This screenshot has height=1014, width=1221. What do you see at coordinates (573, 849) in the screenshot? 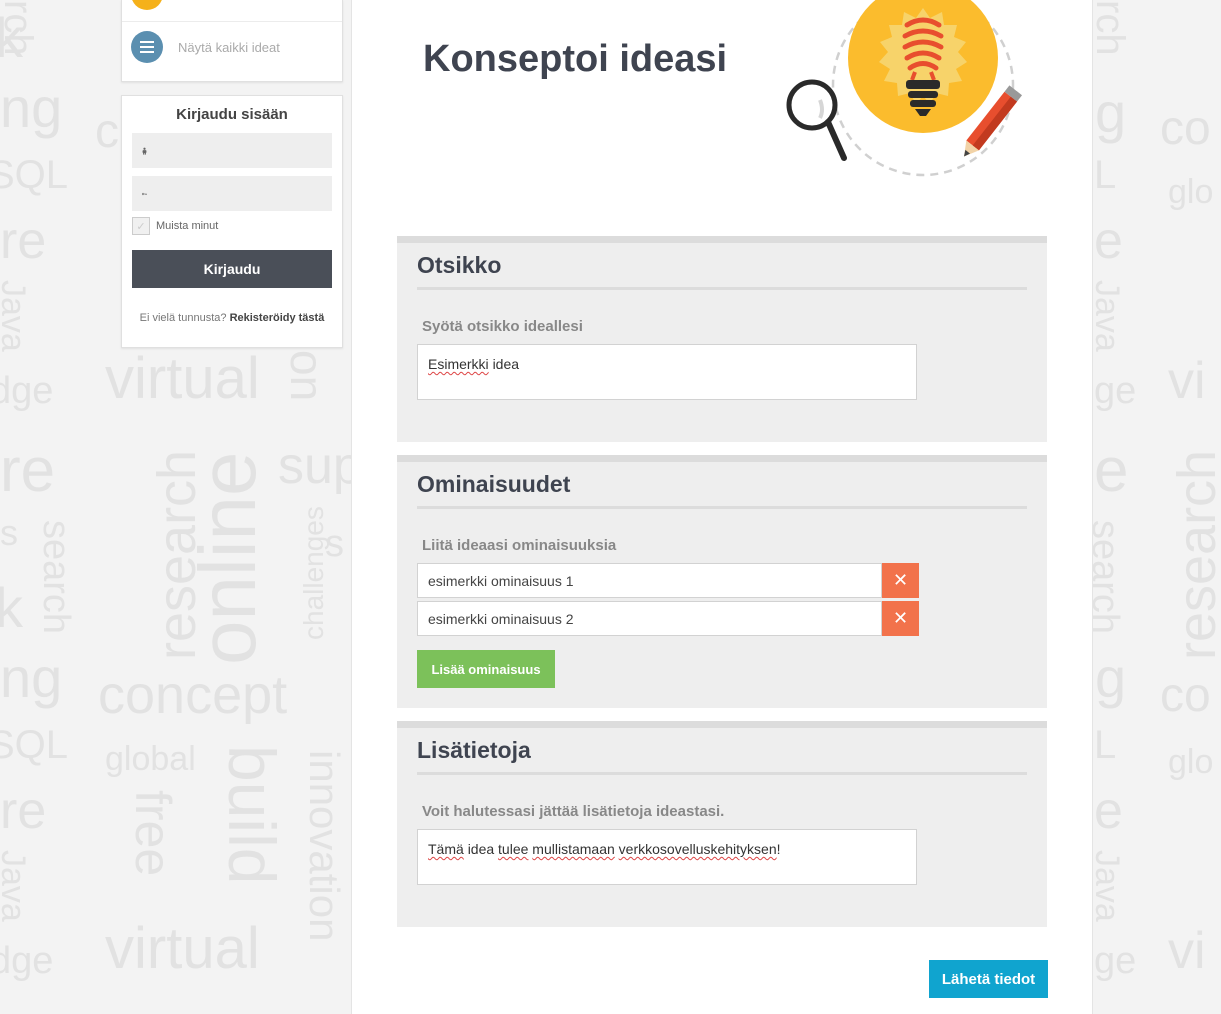
I see `details-word: mullistamaan` at bounding box center [573, 849].